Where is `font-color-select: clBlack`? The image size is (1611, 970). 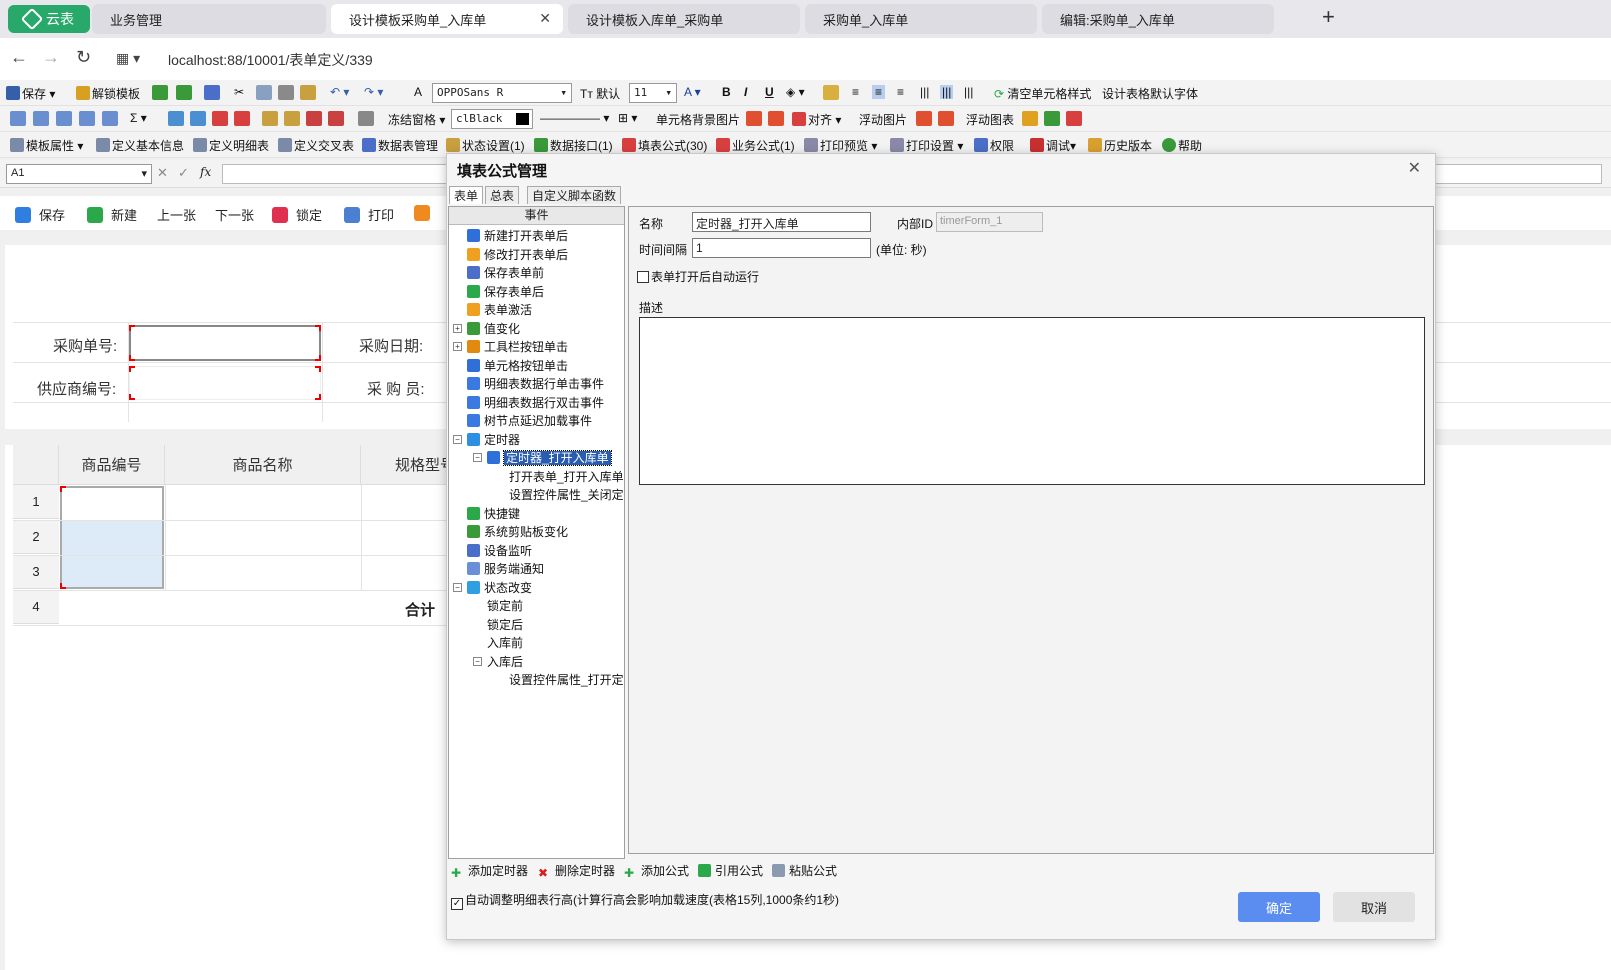
font-color-select: clBlack is located at coordinates (492, 119).